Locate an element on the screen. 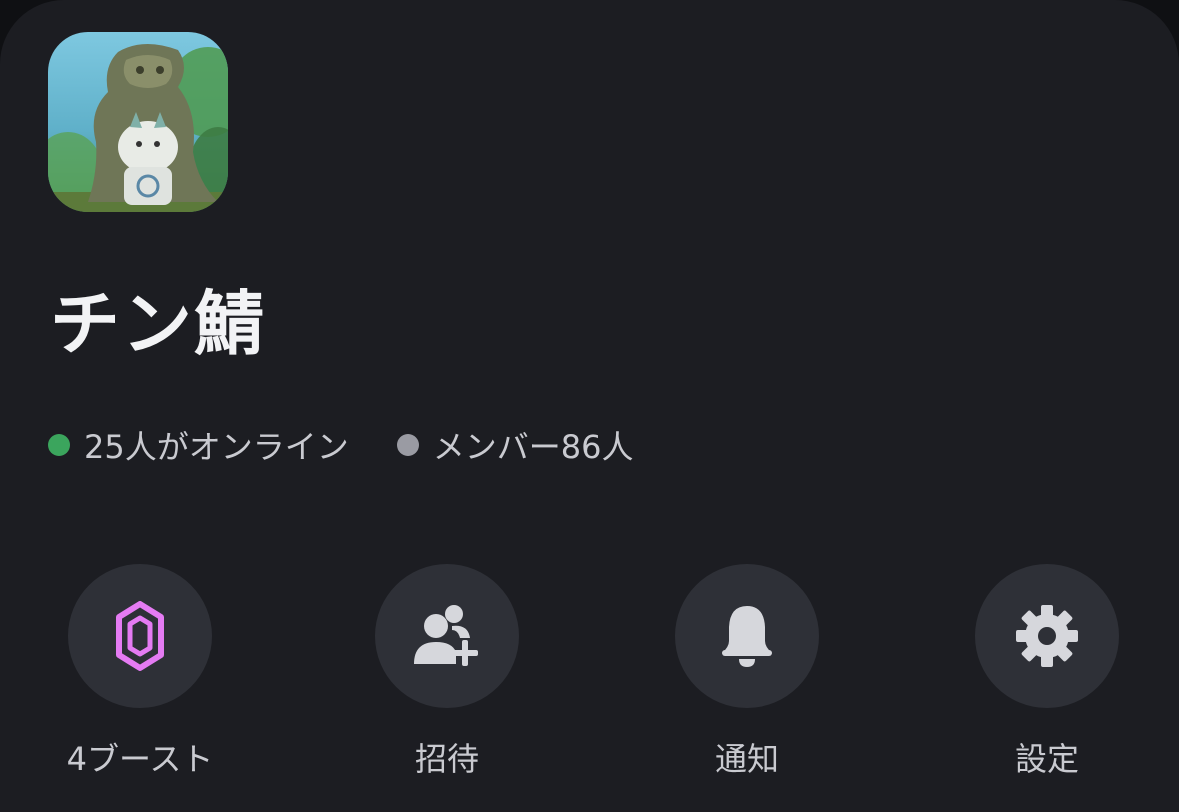  notifications-button: 通知 is located at coordinates (747, 672).